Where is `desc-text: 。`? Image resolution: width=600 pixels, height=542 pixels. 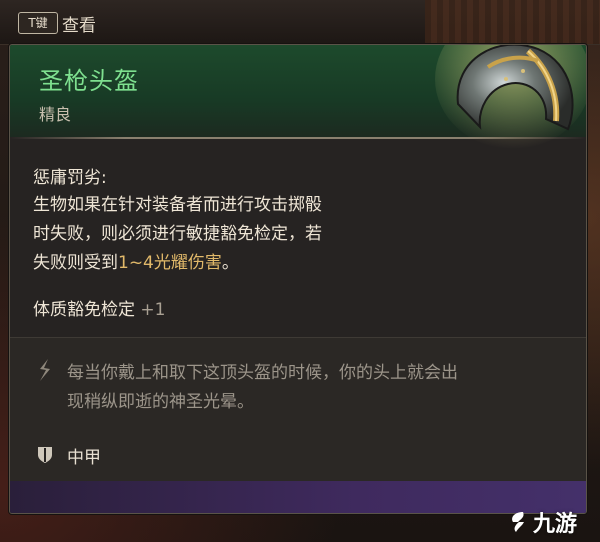
desc-text: 。 is located at coordinates (230, 263).